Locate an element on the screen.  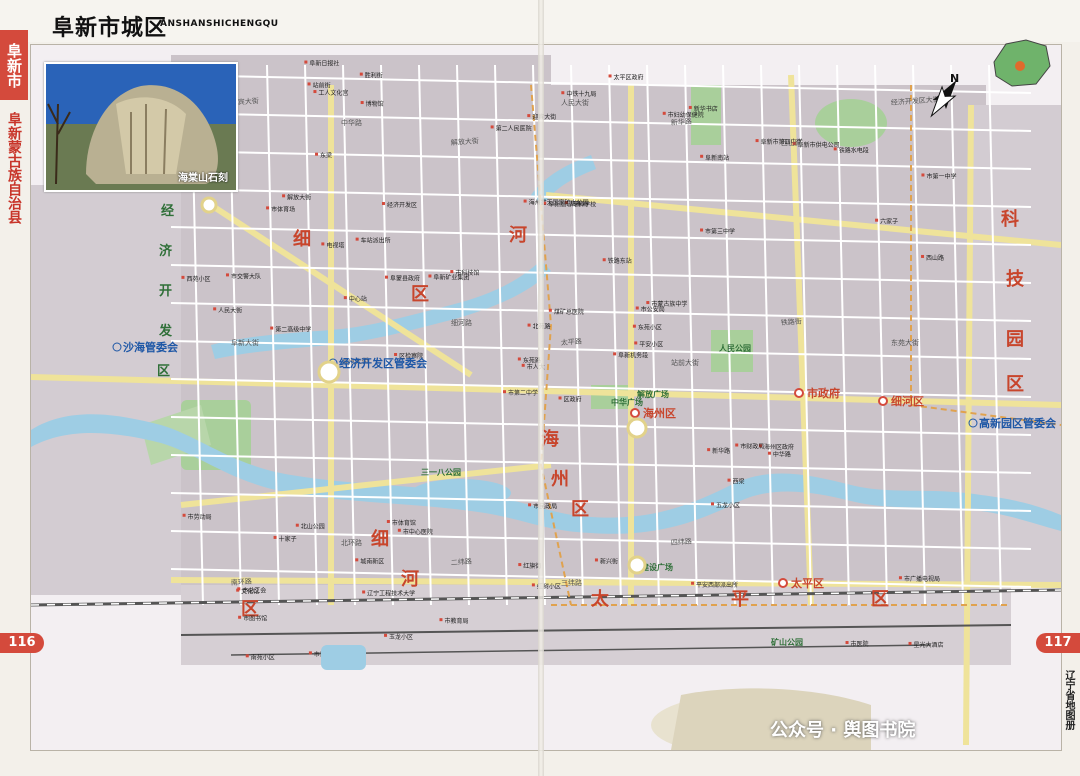
page-subtitle: ANSHANSHICHENGQU is located at coordinates (219, 24).